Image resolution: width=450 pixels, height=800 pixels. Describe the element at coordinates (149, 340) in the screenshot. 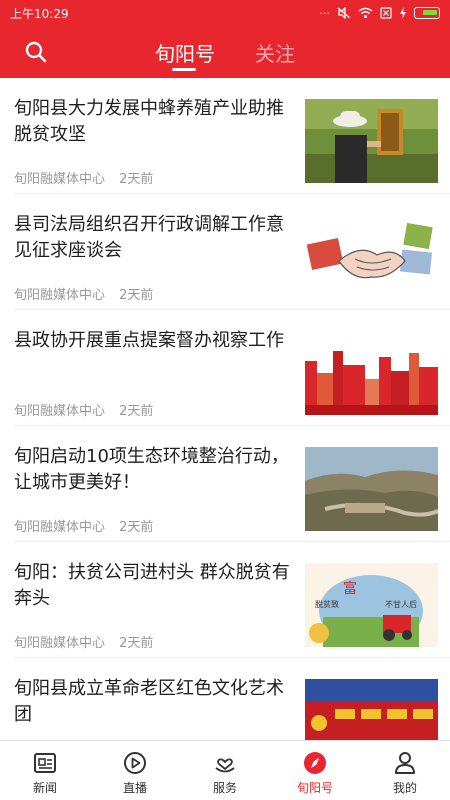

I see `article-title: 县政协开展重点提案督办视察工作` at that location.